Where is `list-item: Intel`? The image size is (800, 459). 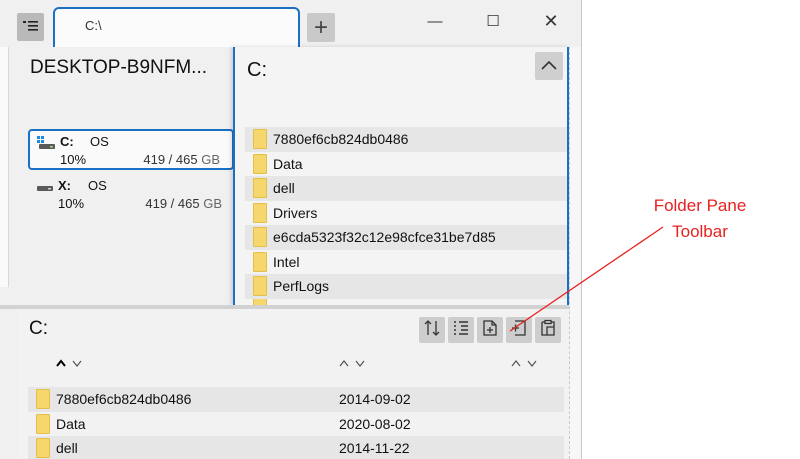 list-item: Intel is located at coordinates (406, 262).